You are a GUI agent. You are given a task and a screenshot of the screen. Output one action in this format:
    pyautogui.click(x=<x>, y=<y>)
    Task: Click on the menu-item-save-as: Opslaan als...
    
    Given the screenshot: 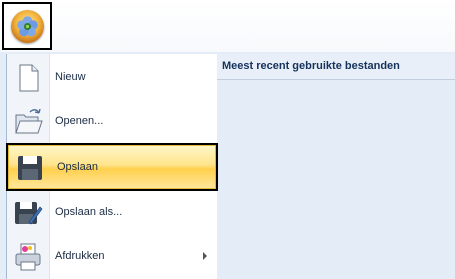 What is the action you would take?
    pyautogui.click(x=111, y=213)
    